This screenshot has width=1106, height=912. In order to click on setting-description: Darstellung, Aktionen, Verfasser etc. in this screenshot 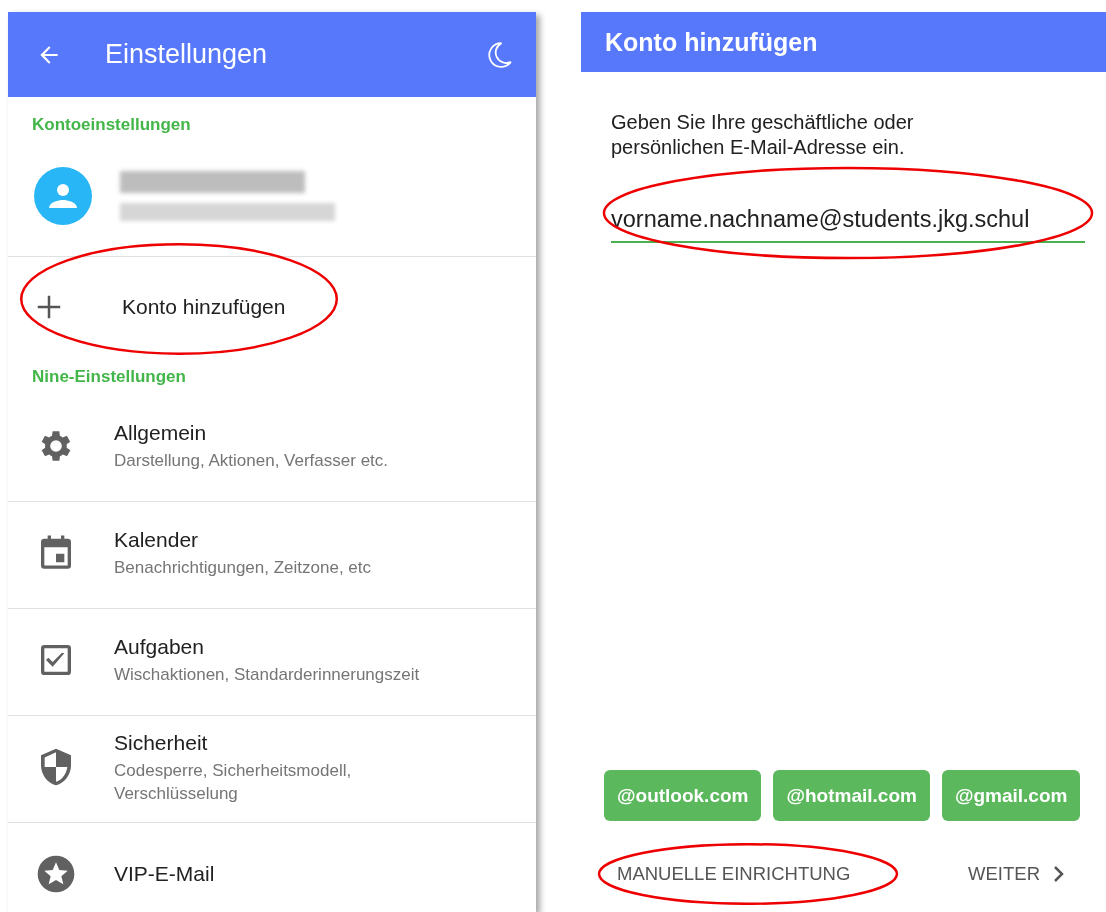, I will do `click(251, 461)`.